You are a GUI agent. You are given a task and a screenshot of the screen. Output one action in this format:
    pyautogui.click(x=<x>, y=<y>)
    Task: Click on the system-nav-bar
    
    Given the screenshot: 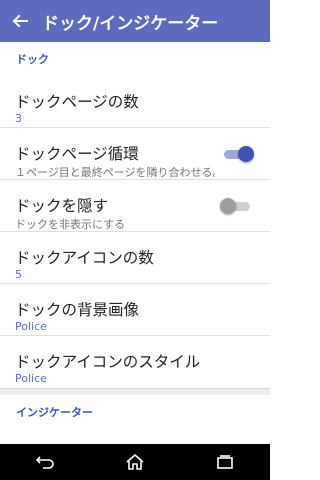 What is the action you would take?
    pyautogui.click(x=135, y=462)
    